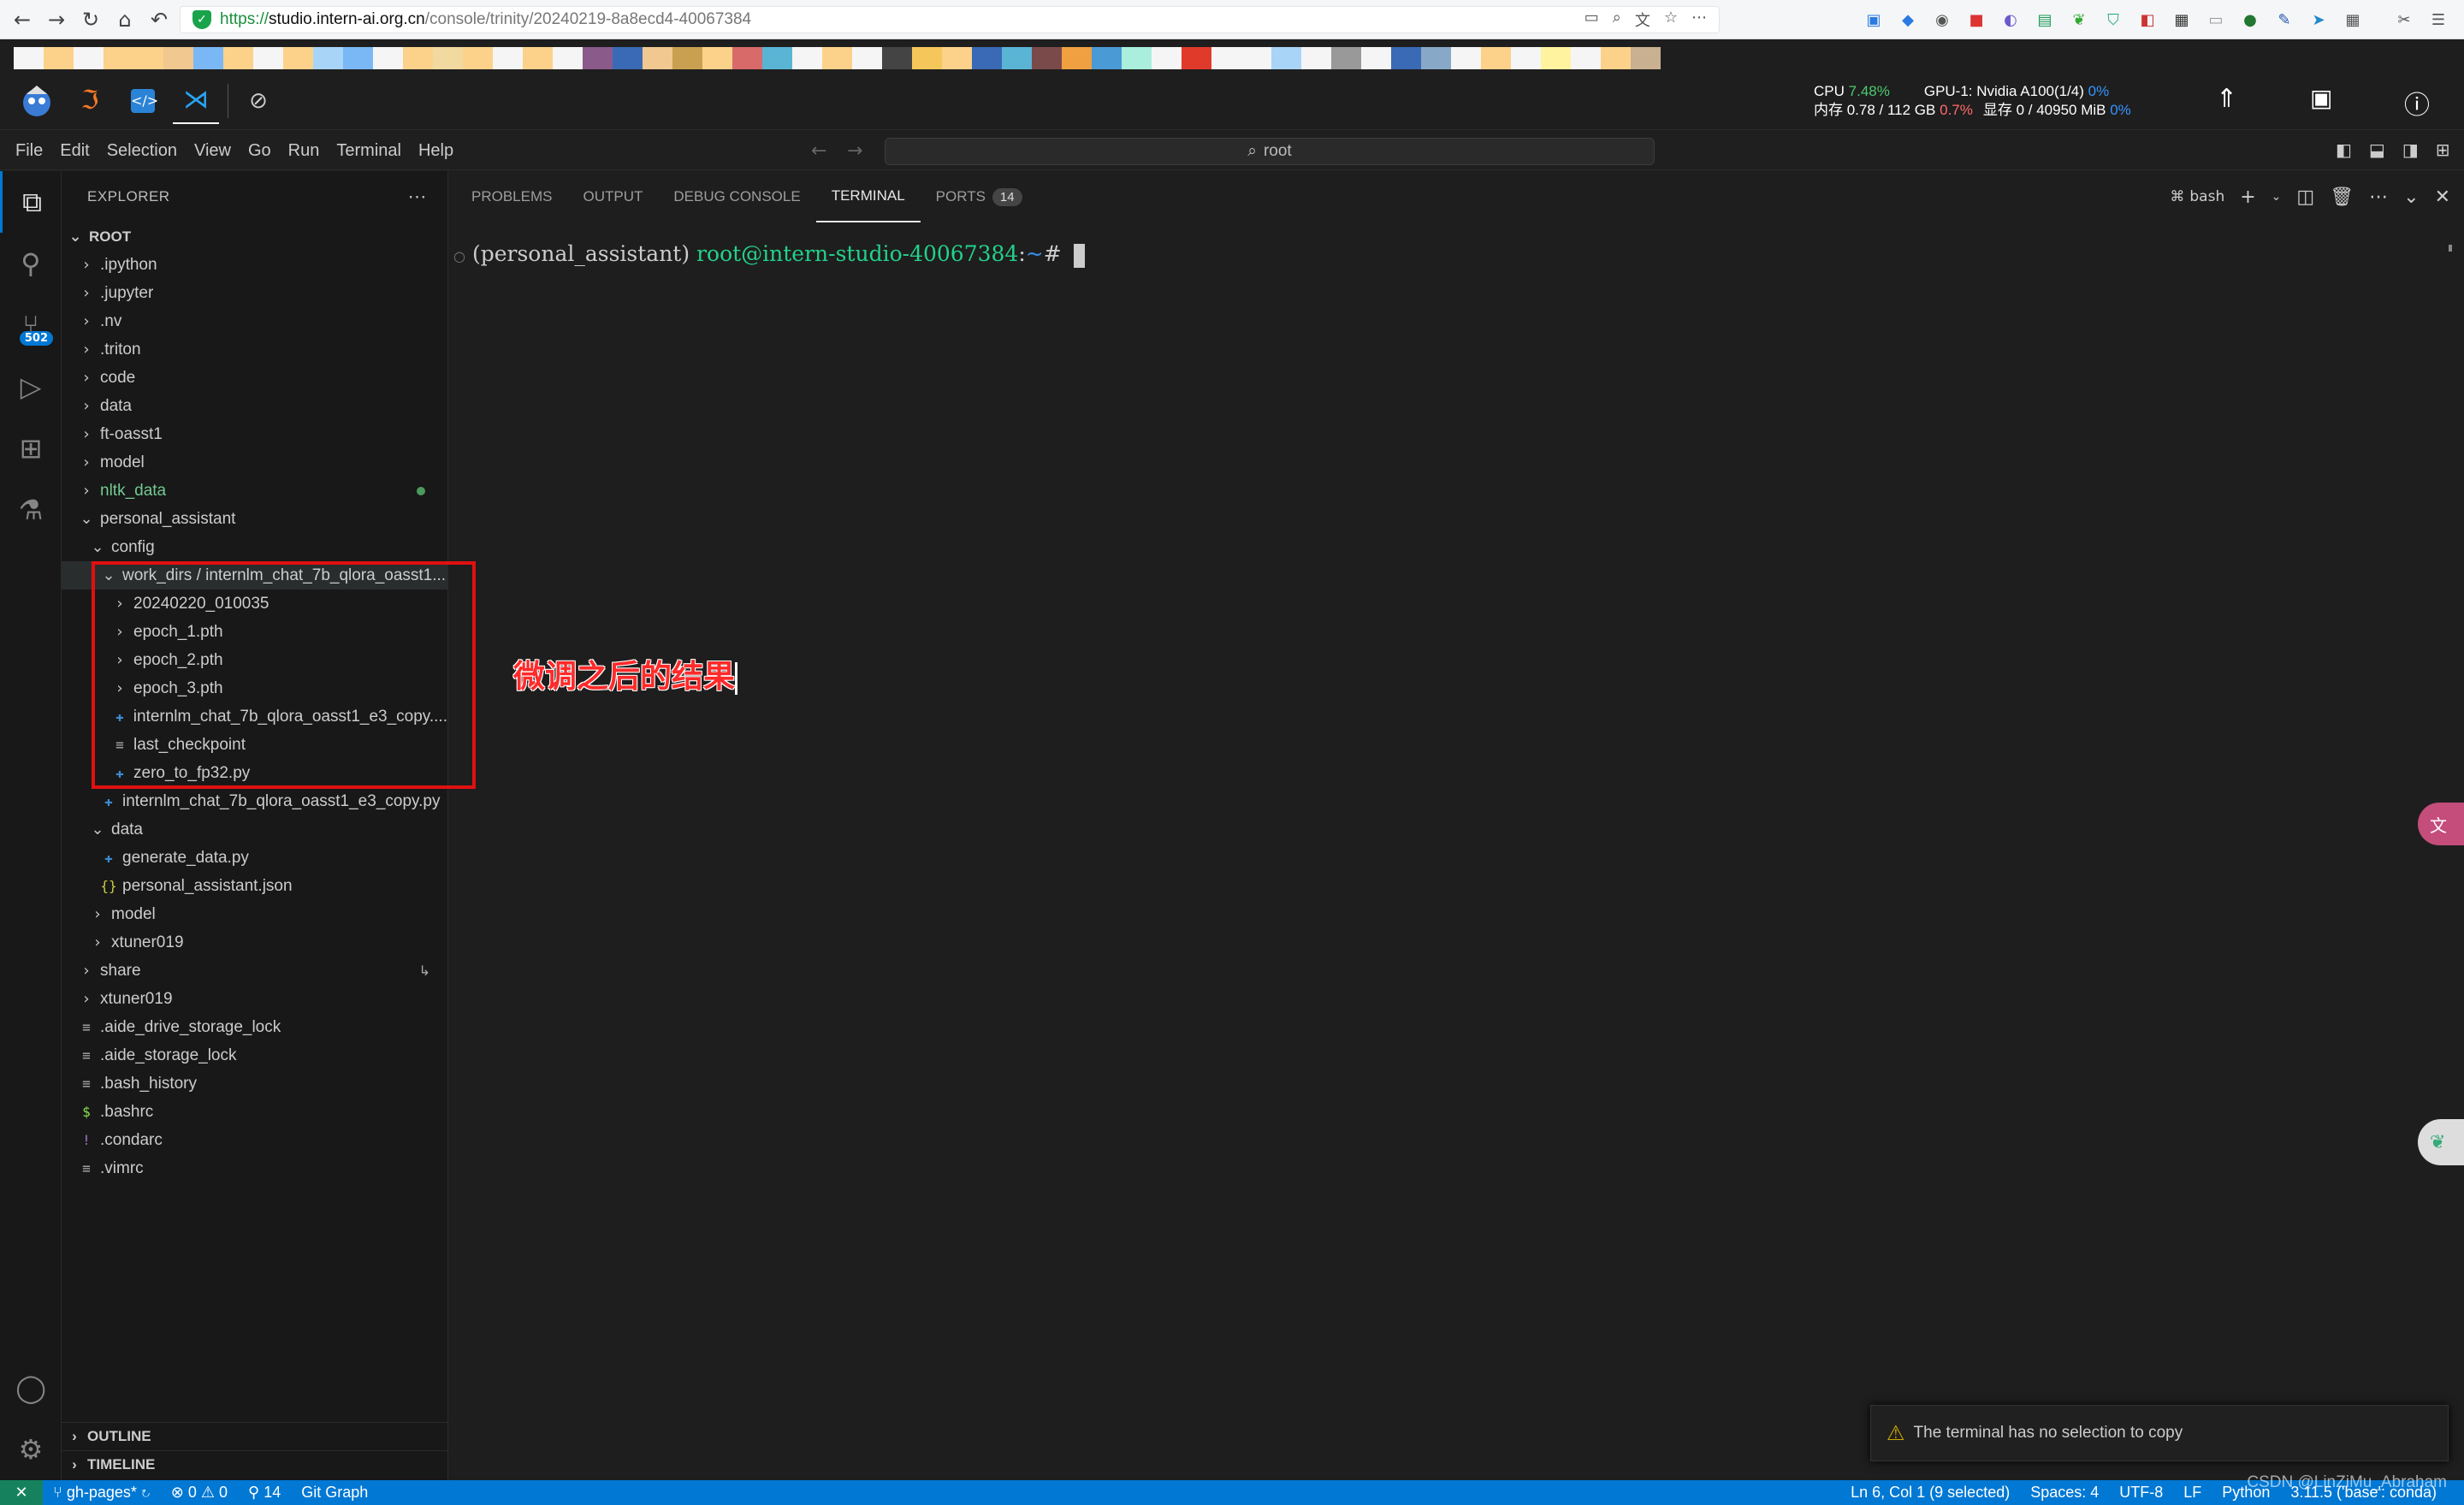  I want to click on shield-icon: ⛉, so click(2113, 20).